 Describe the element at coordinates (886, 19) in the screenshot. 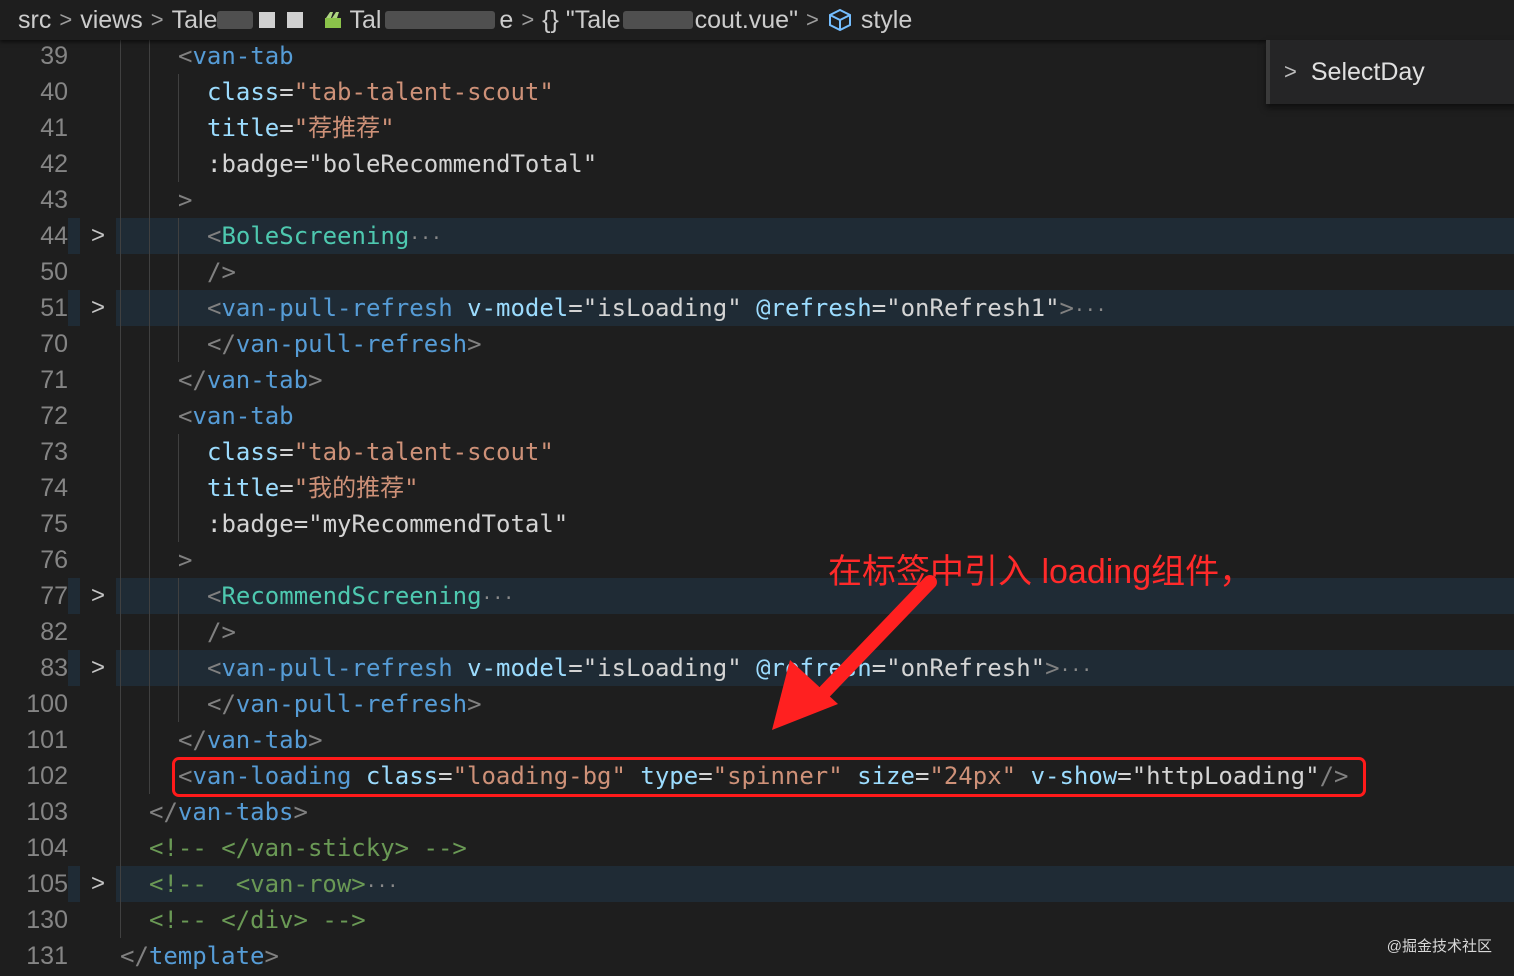

I see `breadcrumb-item-label: style` at that location.